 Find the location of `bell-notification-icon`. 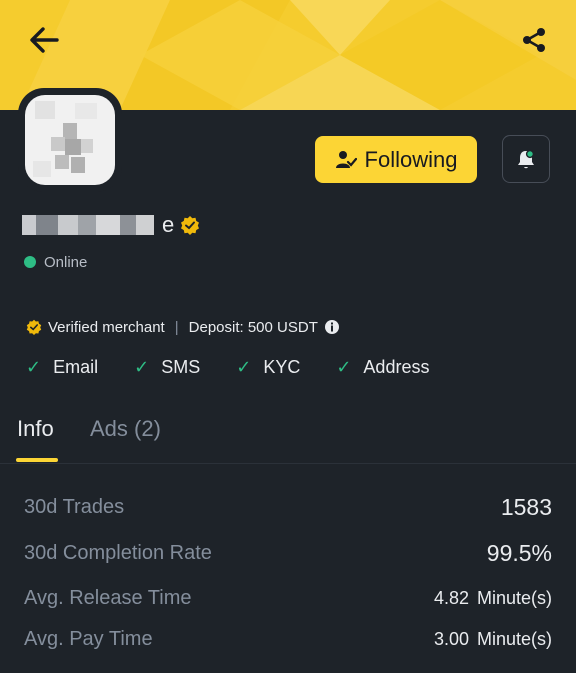

bell-notification-icon is located at coordinates (526, 159).